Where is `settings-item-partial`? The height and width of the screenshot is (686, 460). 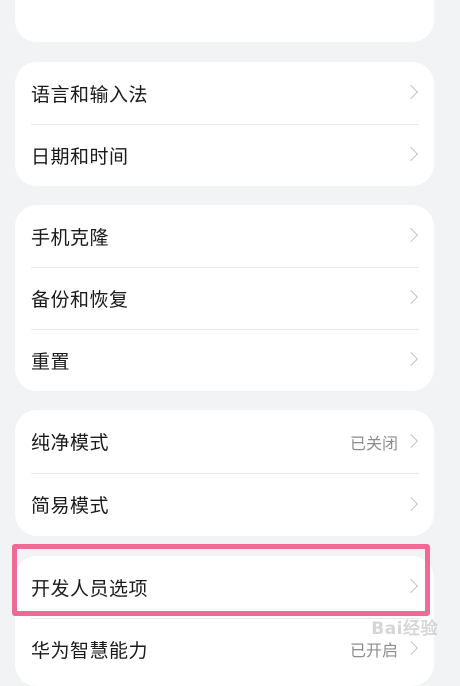
settings-item-partial is located at coordinates (224, 21).